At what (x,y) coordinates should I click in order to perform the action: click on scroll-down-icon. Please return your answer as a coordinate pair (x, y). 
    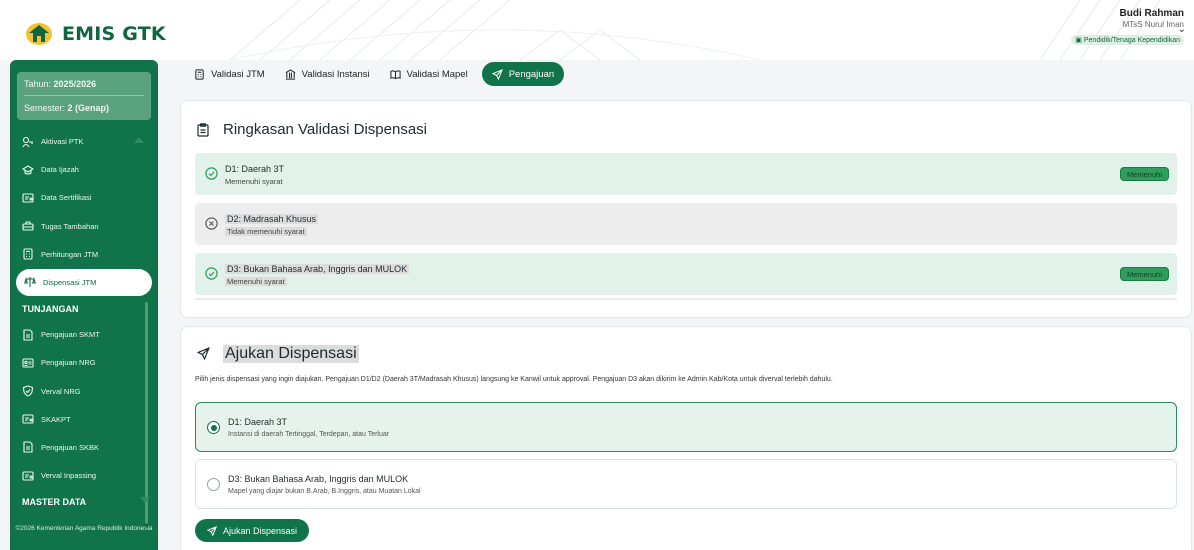
    Looking at the image, I should click on (145, 500).